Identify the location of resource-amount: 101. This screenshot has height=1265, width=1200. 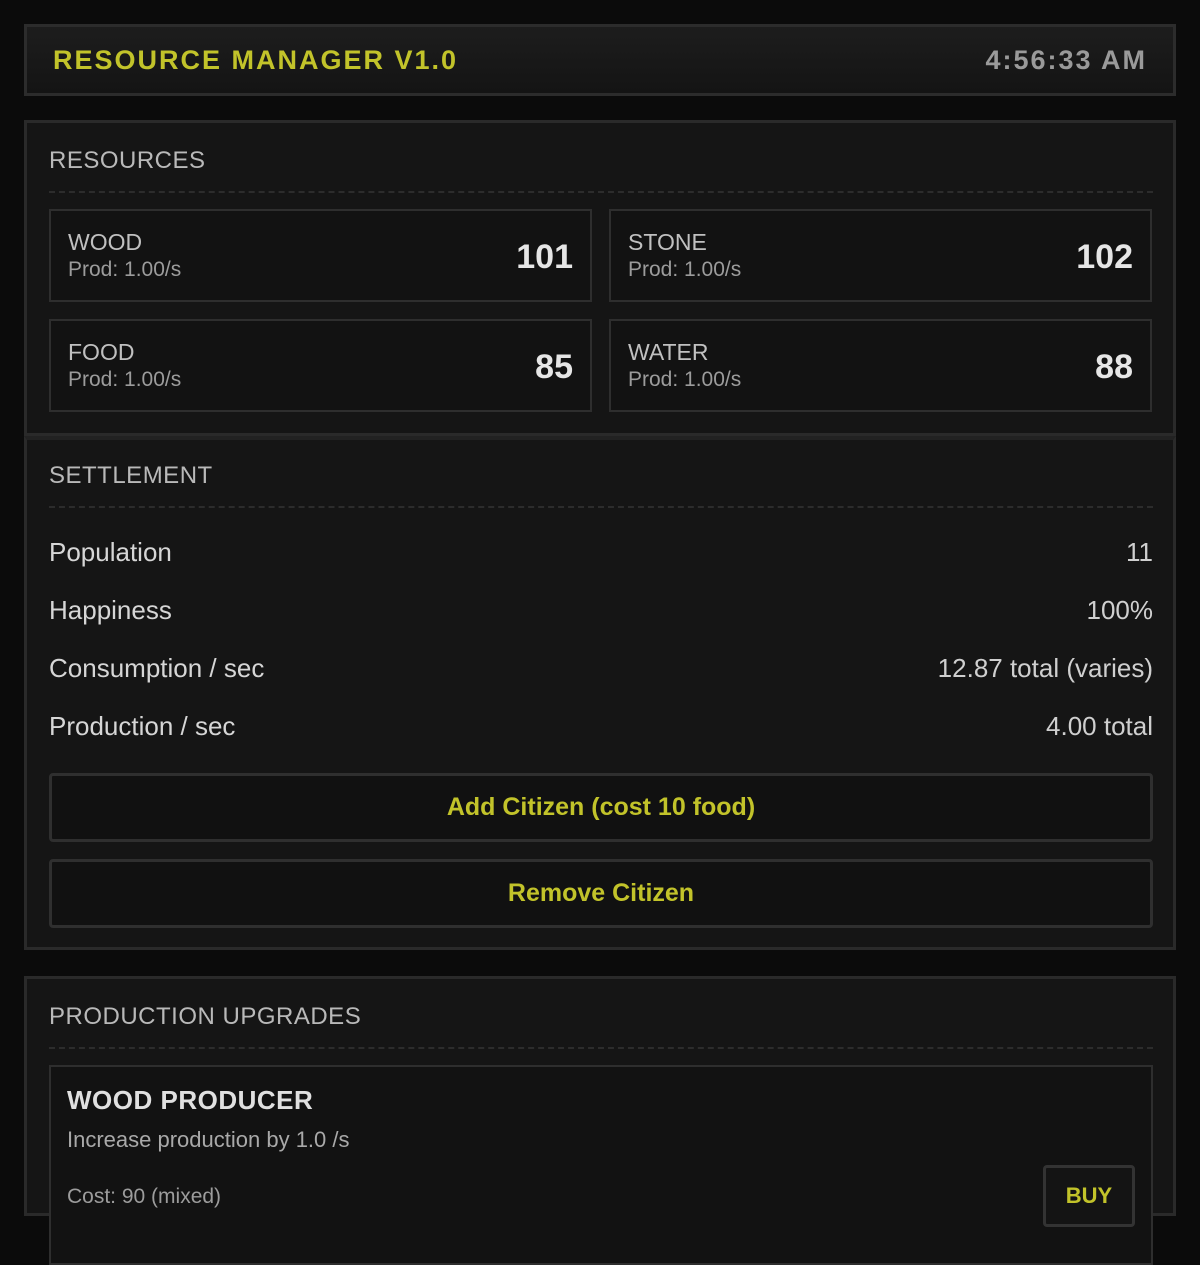
(544, 257).